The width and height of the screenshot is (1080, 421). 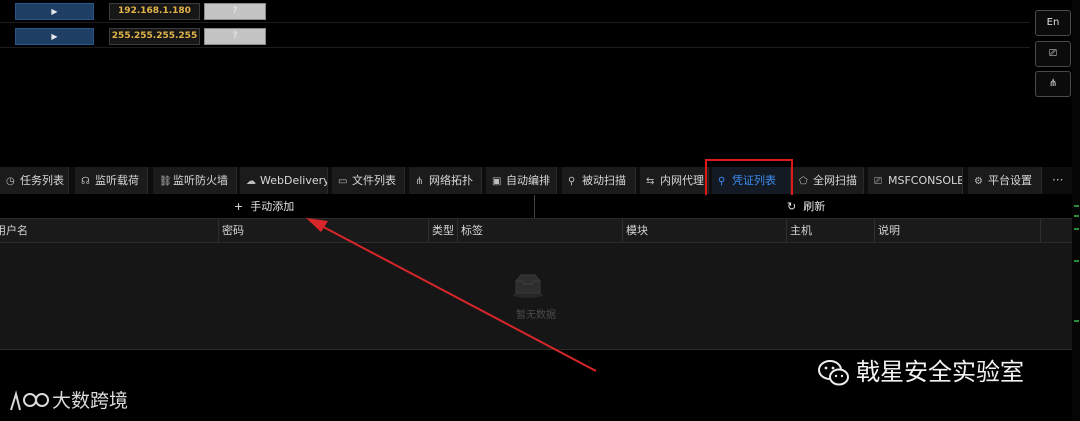 What do you see at coordinates (1076, 210) in the screenshot?
I see `scrollbar-strip` at bounding box center [1076, 210].